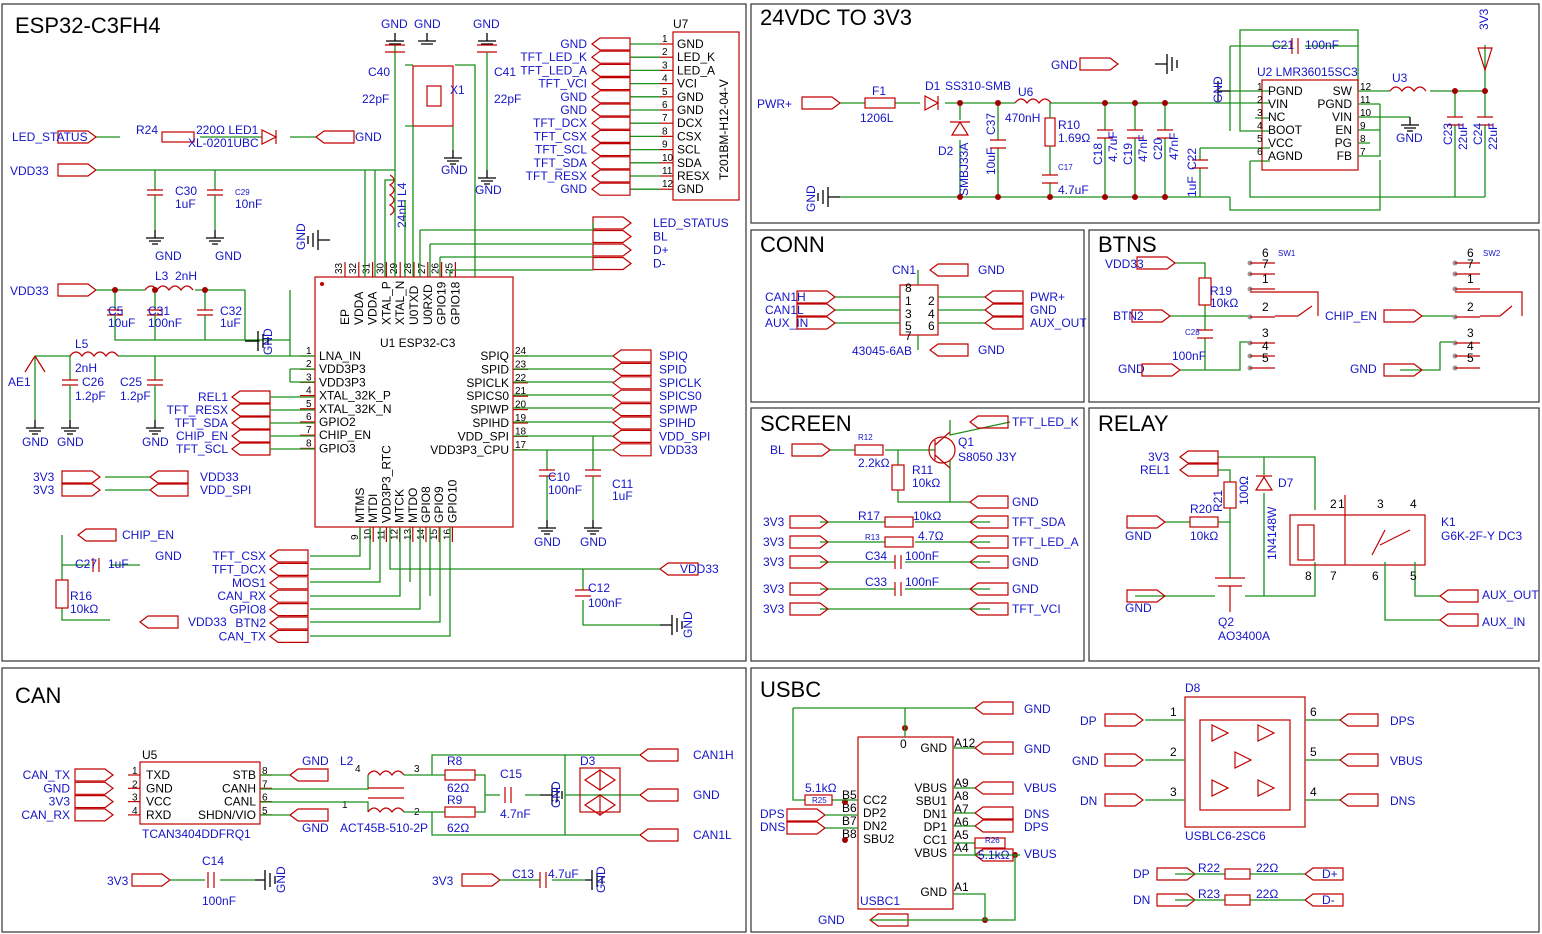 Image resolution: width=1542 pixels, height=934 pixels. I want to click on c13: C13, so click(523, 874).